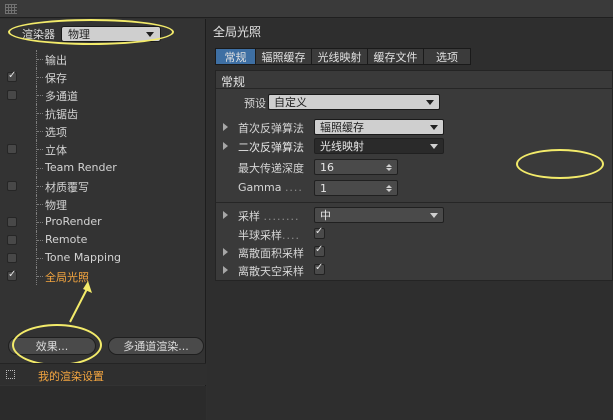  I want to click on tree-item: Remote, so click(103, 239).